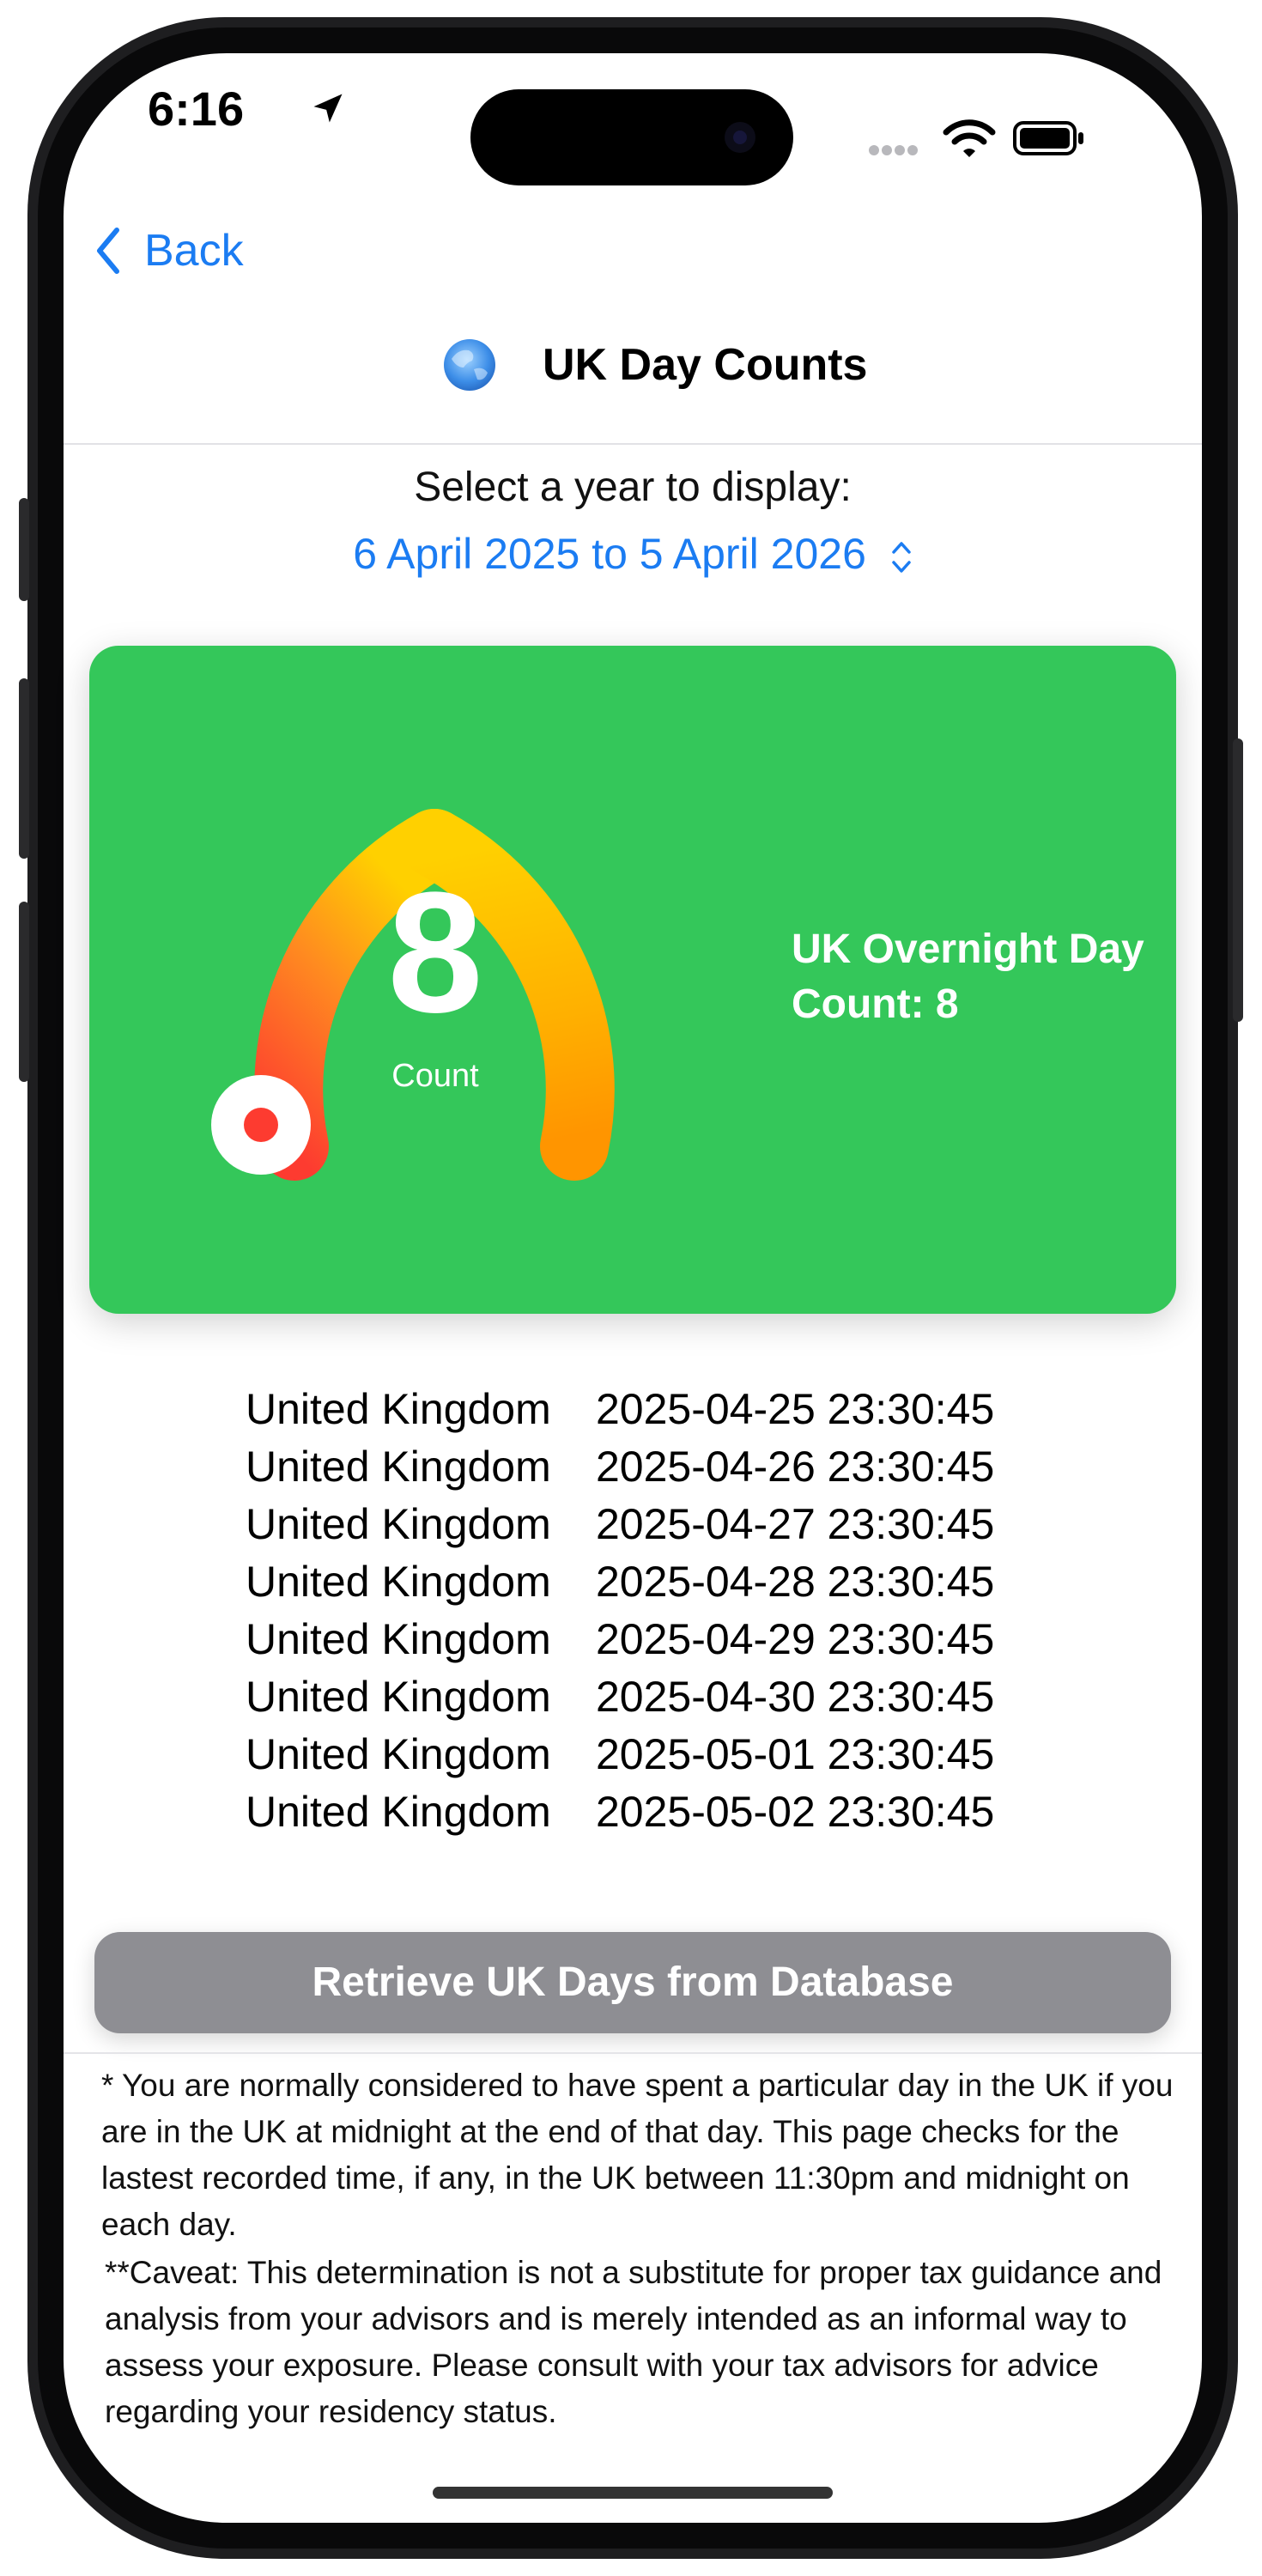 This screenshot has width=1262, height=2576. What do you see at coordinates (609, 554) in the screenshot?
I see `year-picker-value: 6 April 2025 to 5 April 2026` at bounding box center [609, 554].